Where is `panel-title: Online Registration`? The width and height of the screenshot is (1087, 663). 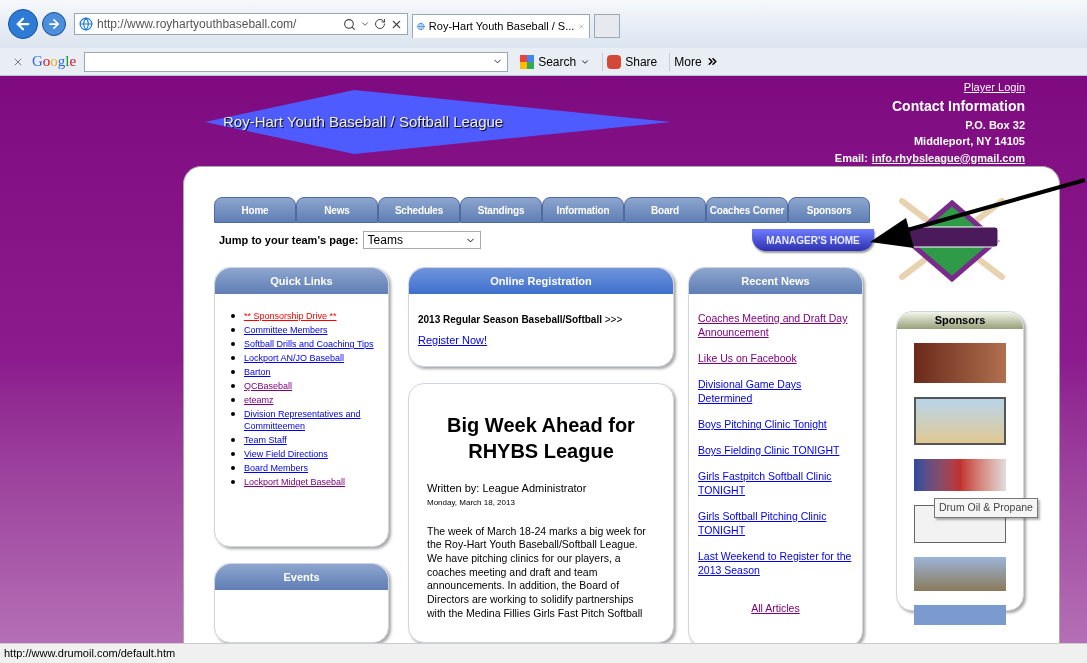 panel-title: Online Registration is located at coordinates (541, 281).